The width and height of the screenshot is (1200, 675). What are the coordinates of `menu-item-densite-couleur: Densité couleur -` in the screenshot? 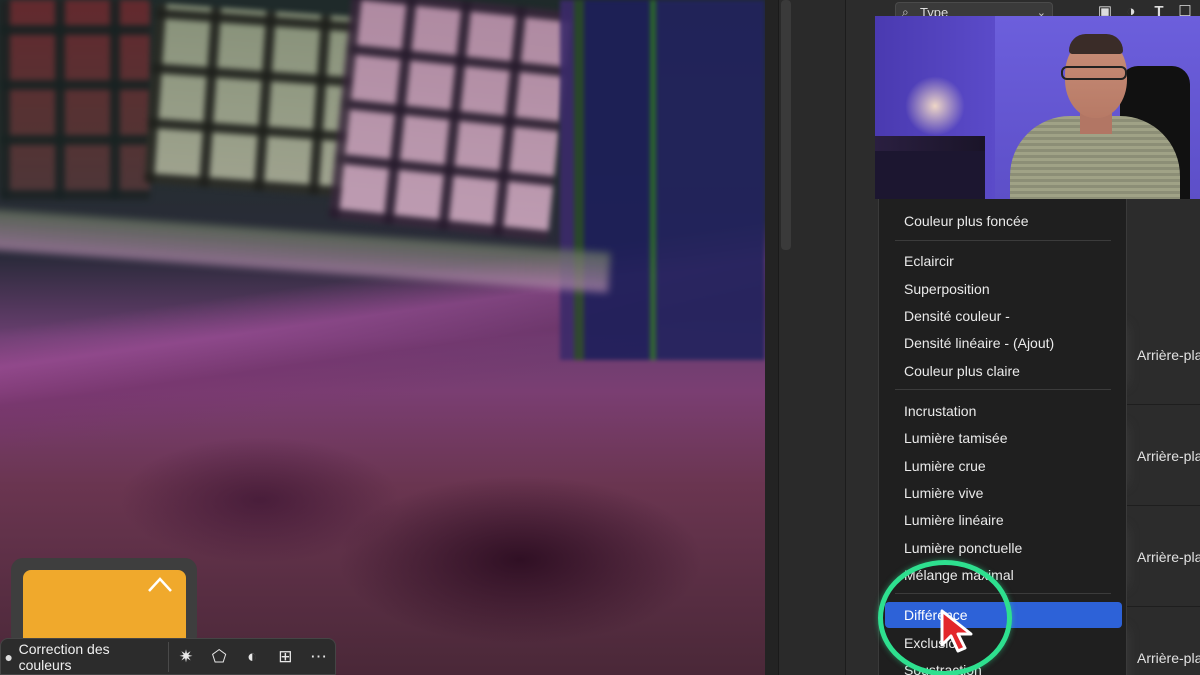 It's located at (1003, 316).